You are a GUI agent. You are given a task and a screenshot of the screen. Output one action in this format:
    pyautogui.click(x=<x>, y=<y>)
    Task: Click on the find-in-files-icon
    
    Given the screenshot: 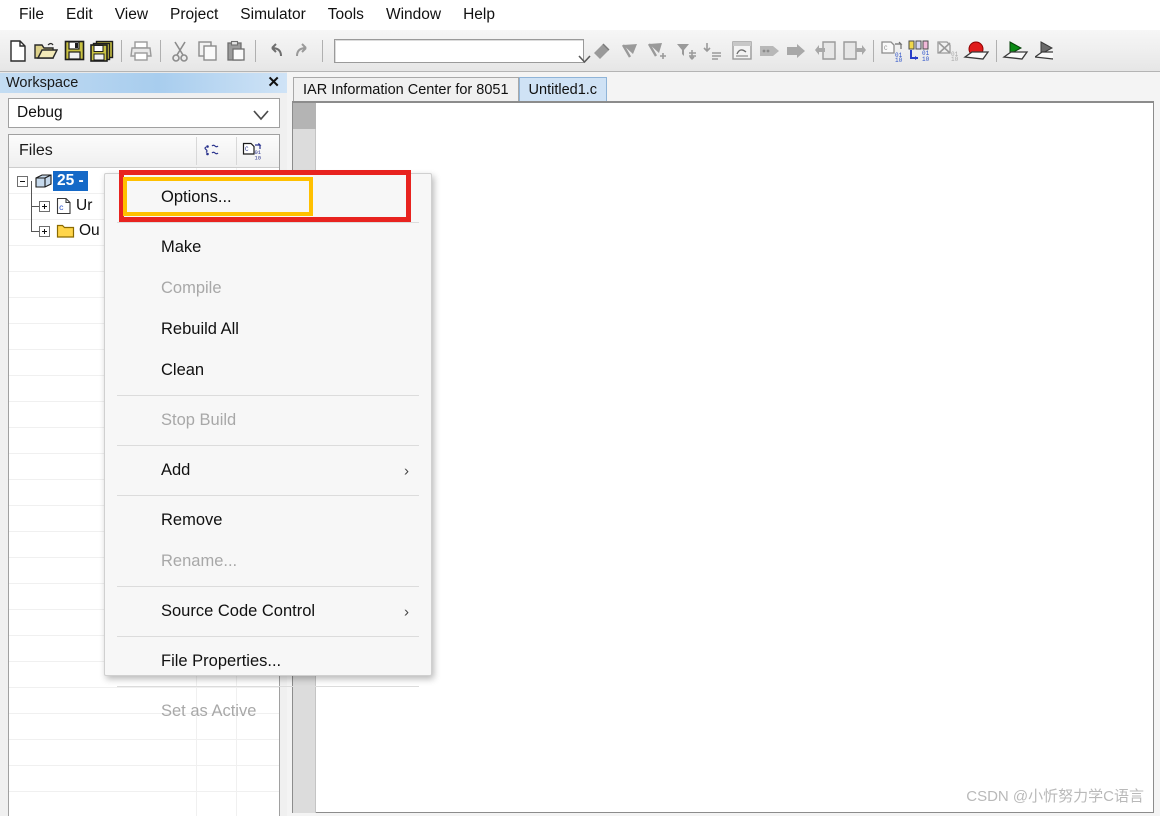 What is the action you would take?
    pyautogui.click(x=686, y=51)
    